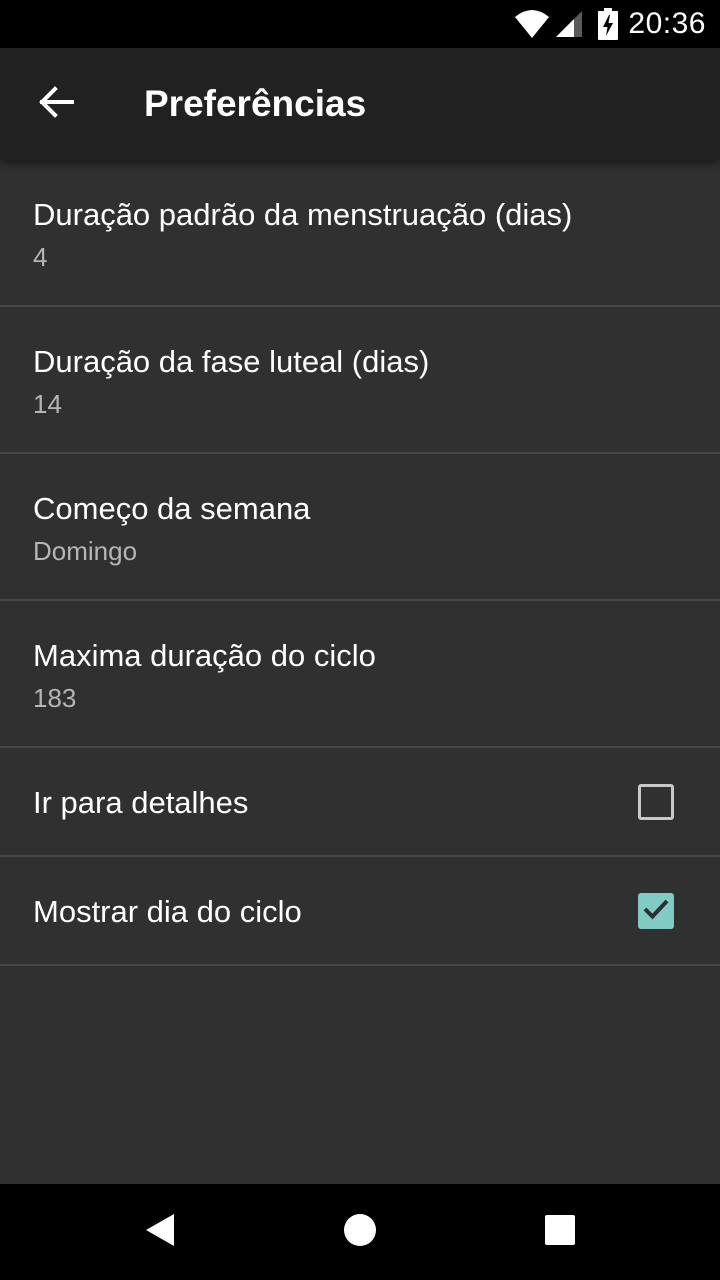 The height and width of the screenshot is (1280, 720). What do you see at coordinates (569, 24) in the screenshot?
I see `cell-signal-icon` at bounding box center [569, 24].